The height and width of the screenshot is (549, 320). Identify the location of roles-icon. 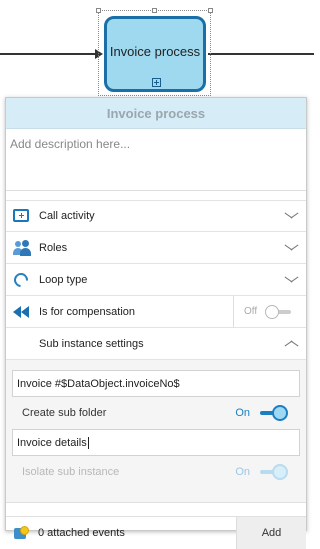
(22, 247).